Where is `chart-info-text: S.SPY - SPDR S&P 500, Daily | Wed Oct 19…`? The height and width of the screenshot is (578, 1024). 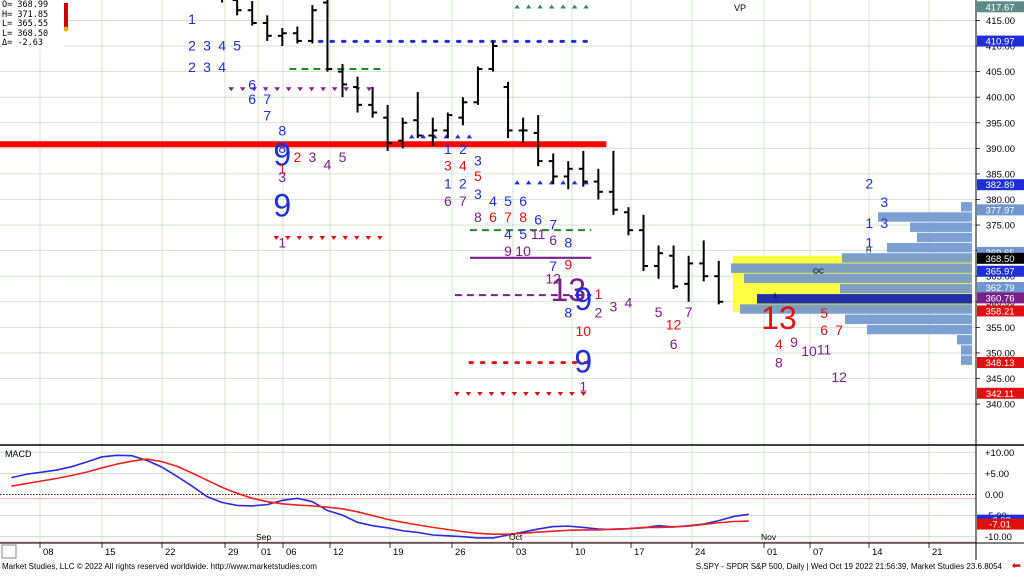
chart-info-text: S.SPY - SPDR S&P 500, Daily | Wed Oct 19… is located at coordinates (848, 566).